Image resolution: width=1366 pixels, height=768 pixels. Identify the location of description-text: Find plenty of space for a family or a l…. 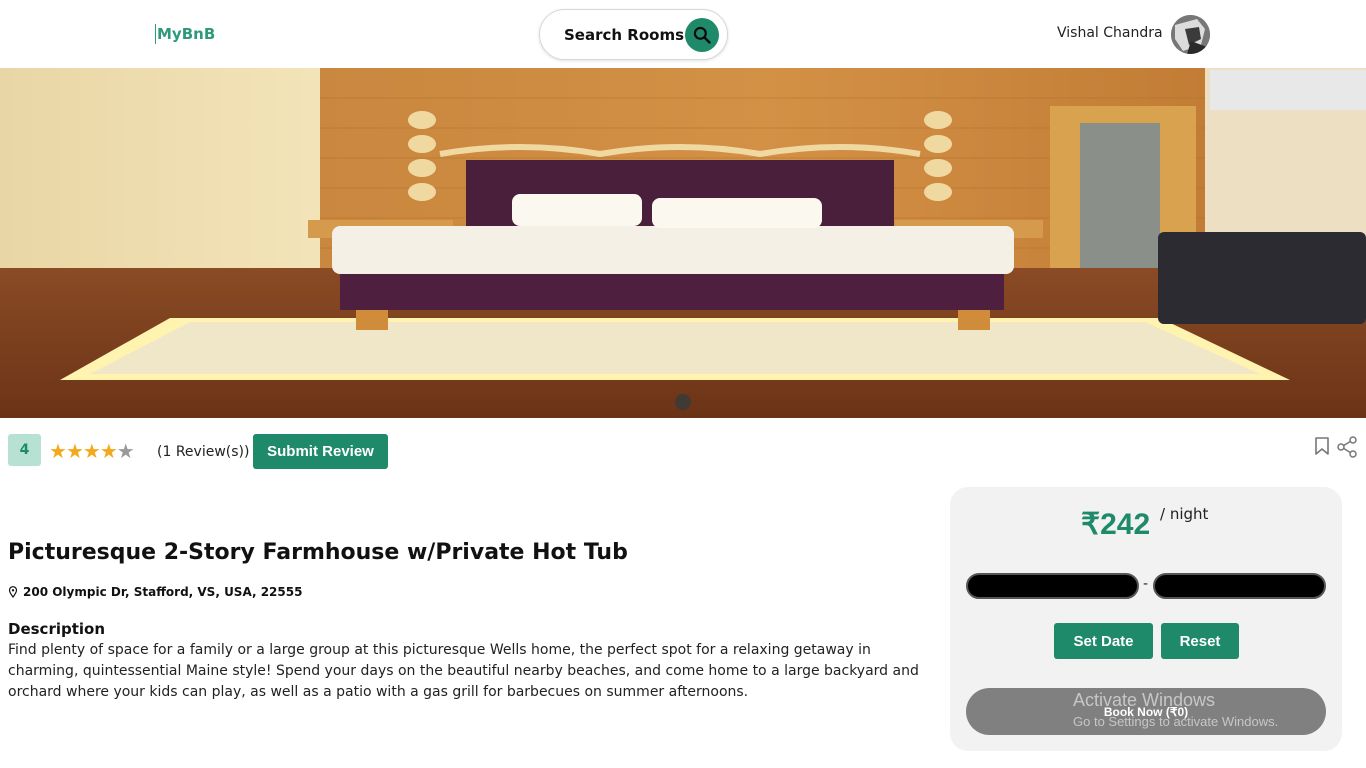
(463, 671).